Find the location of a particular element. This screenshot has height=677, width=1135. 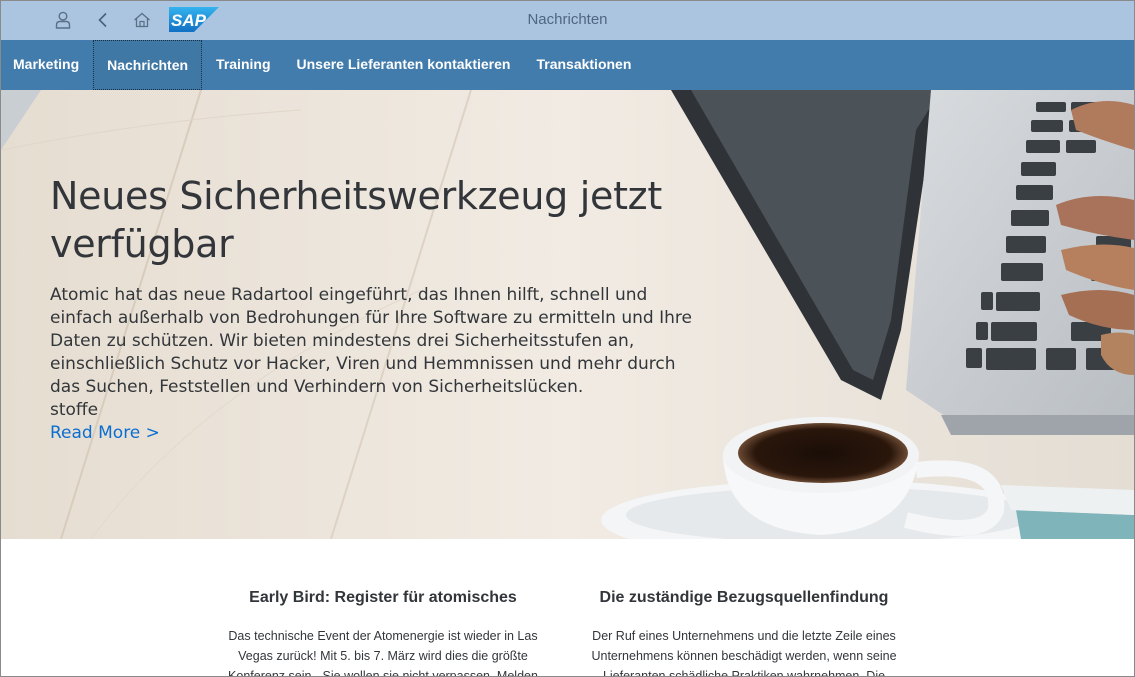

nav-item-marketing: Marketing is located at coordinates (46, 65).